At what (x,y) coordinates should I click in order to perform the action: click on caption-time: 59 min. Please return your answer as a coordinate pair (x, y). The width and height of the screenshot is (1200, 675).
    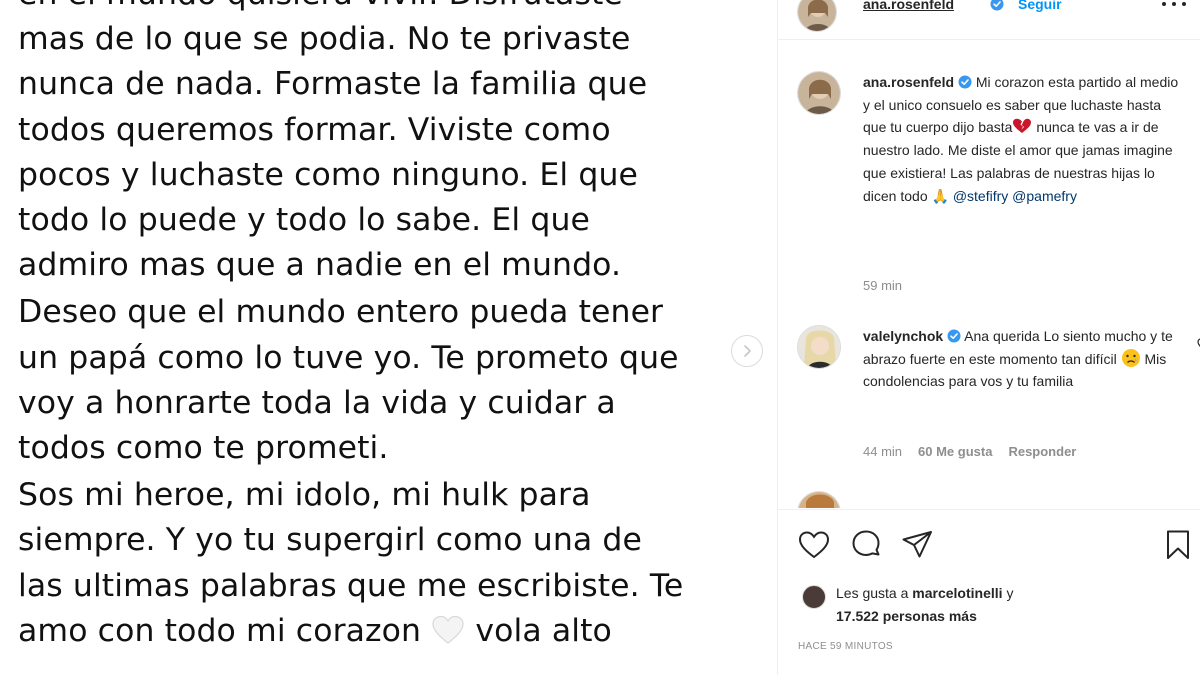
    Looking at the image, I should click on (882, 285).